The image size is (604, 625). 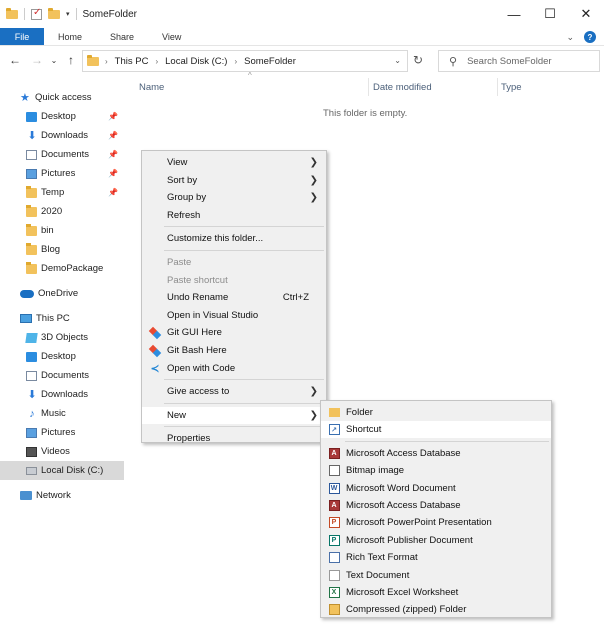 What do you see at coordinates (15, 60) in the screenshot?
I see `back-arrow-icon: ←` at bounding box center [15, 60].